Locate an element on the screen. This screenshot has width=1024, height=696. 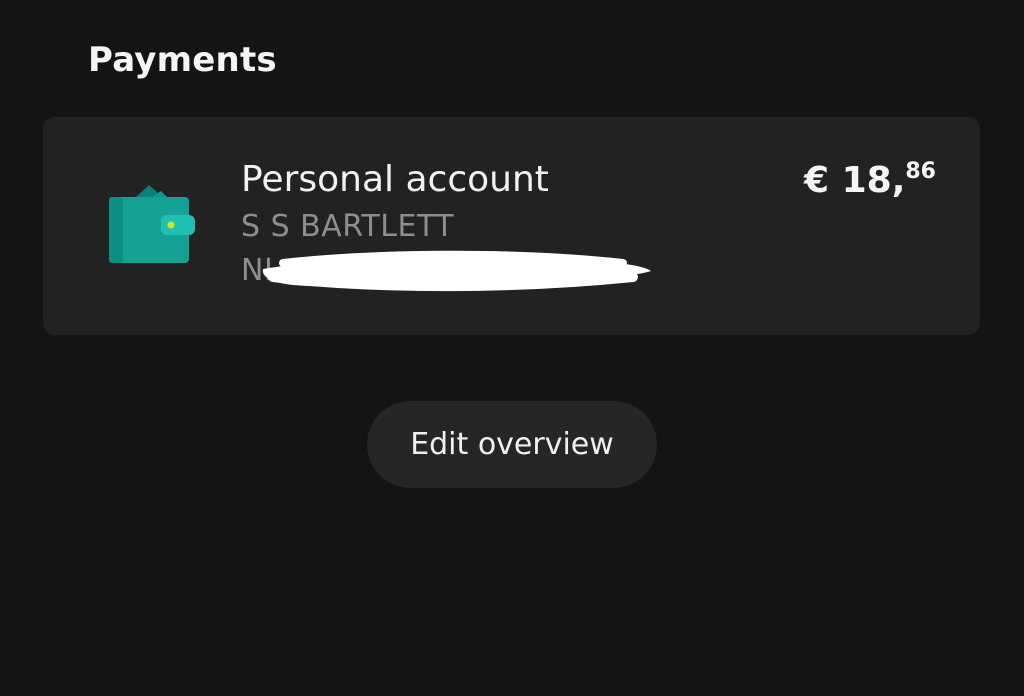
account-balance: € 18,86 is located at coordinates (869, 180).